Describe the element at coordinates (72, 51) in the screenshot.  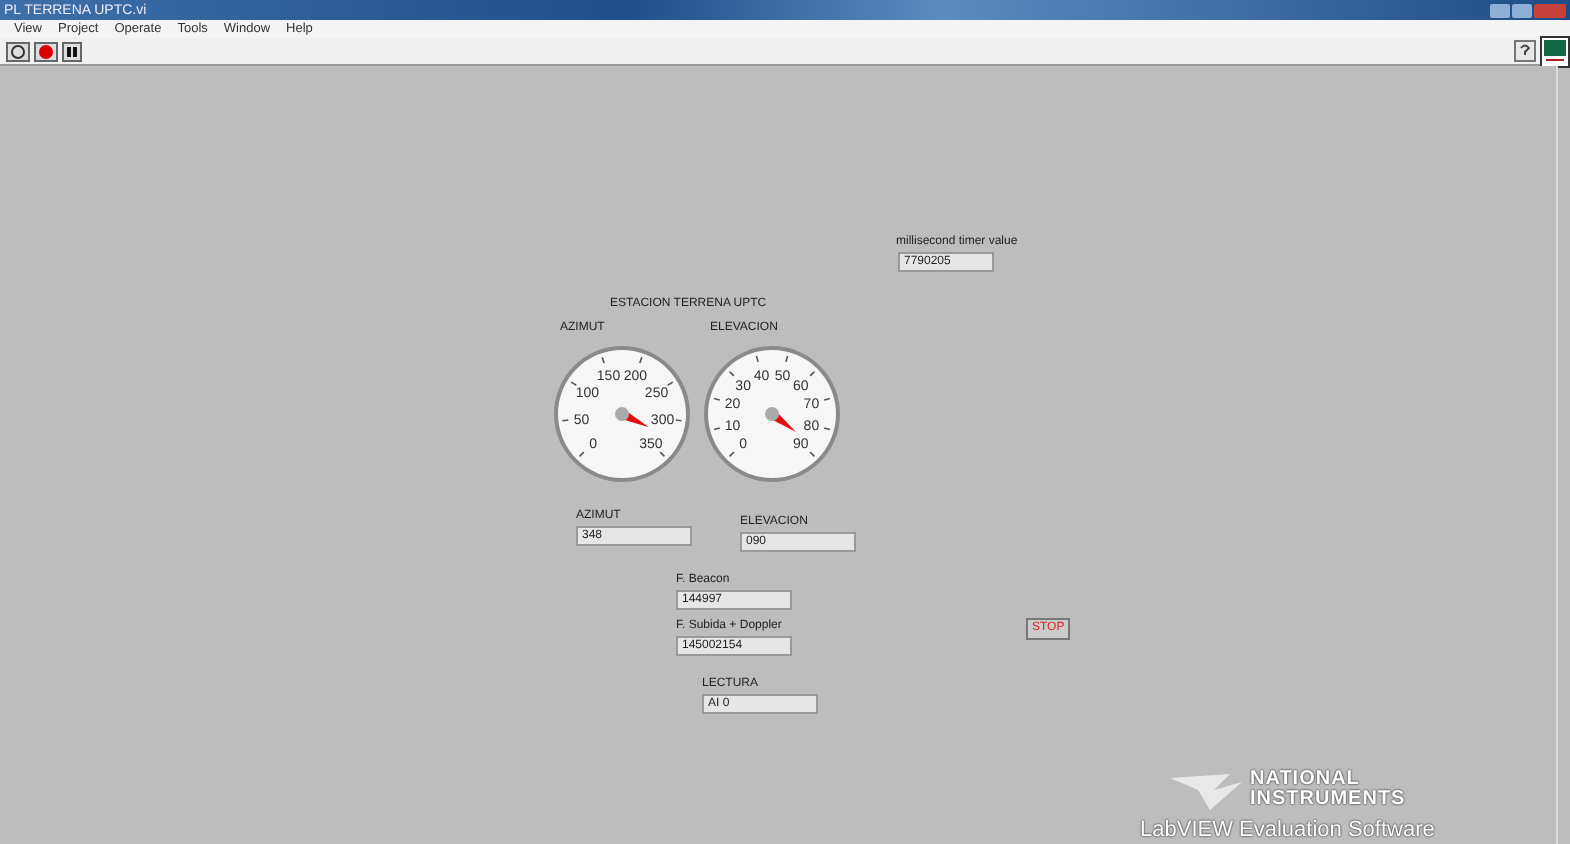
I see `pause-icon` at that location.